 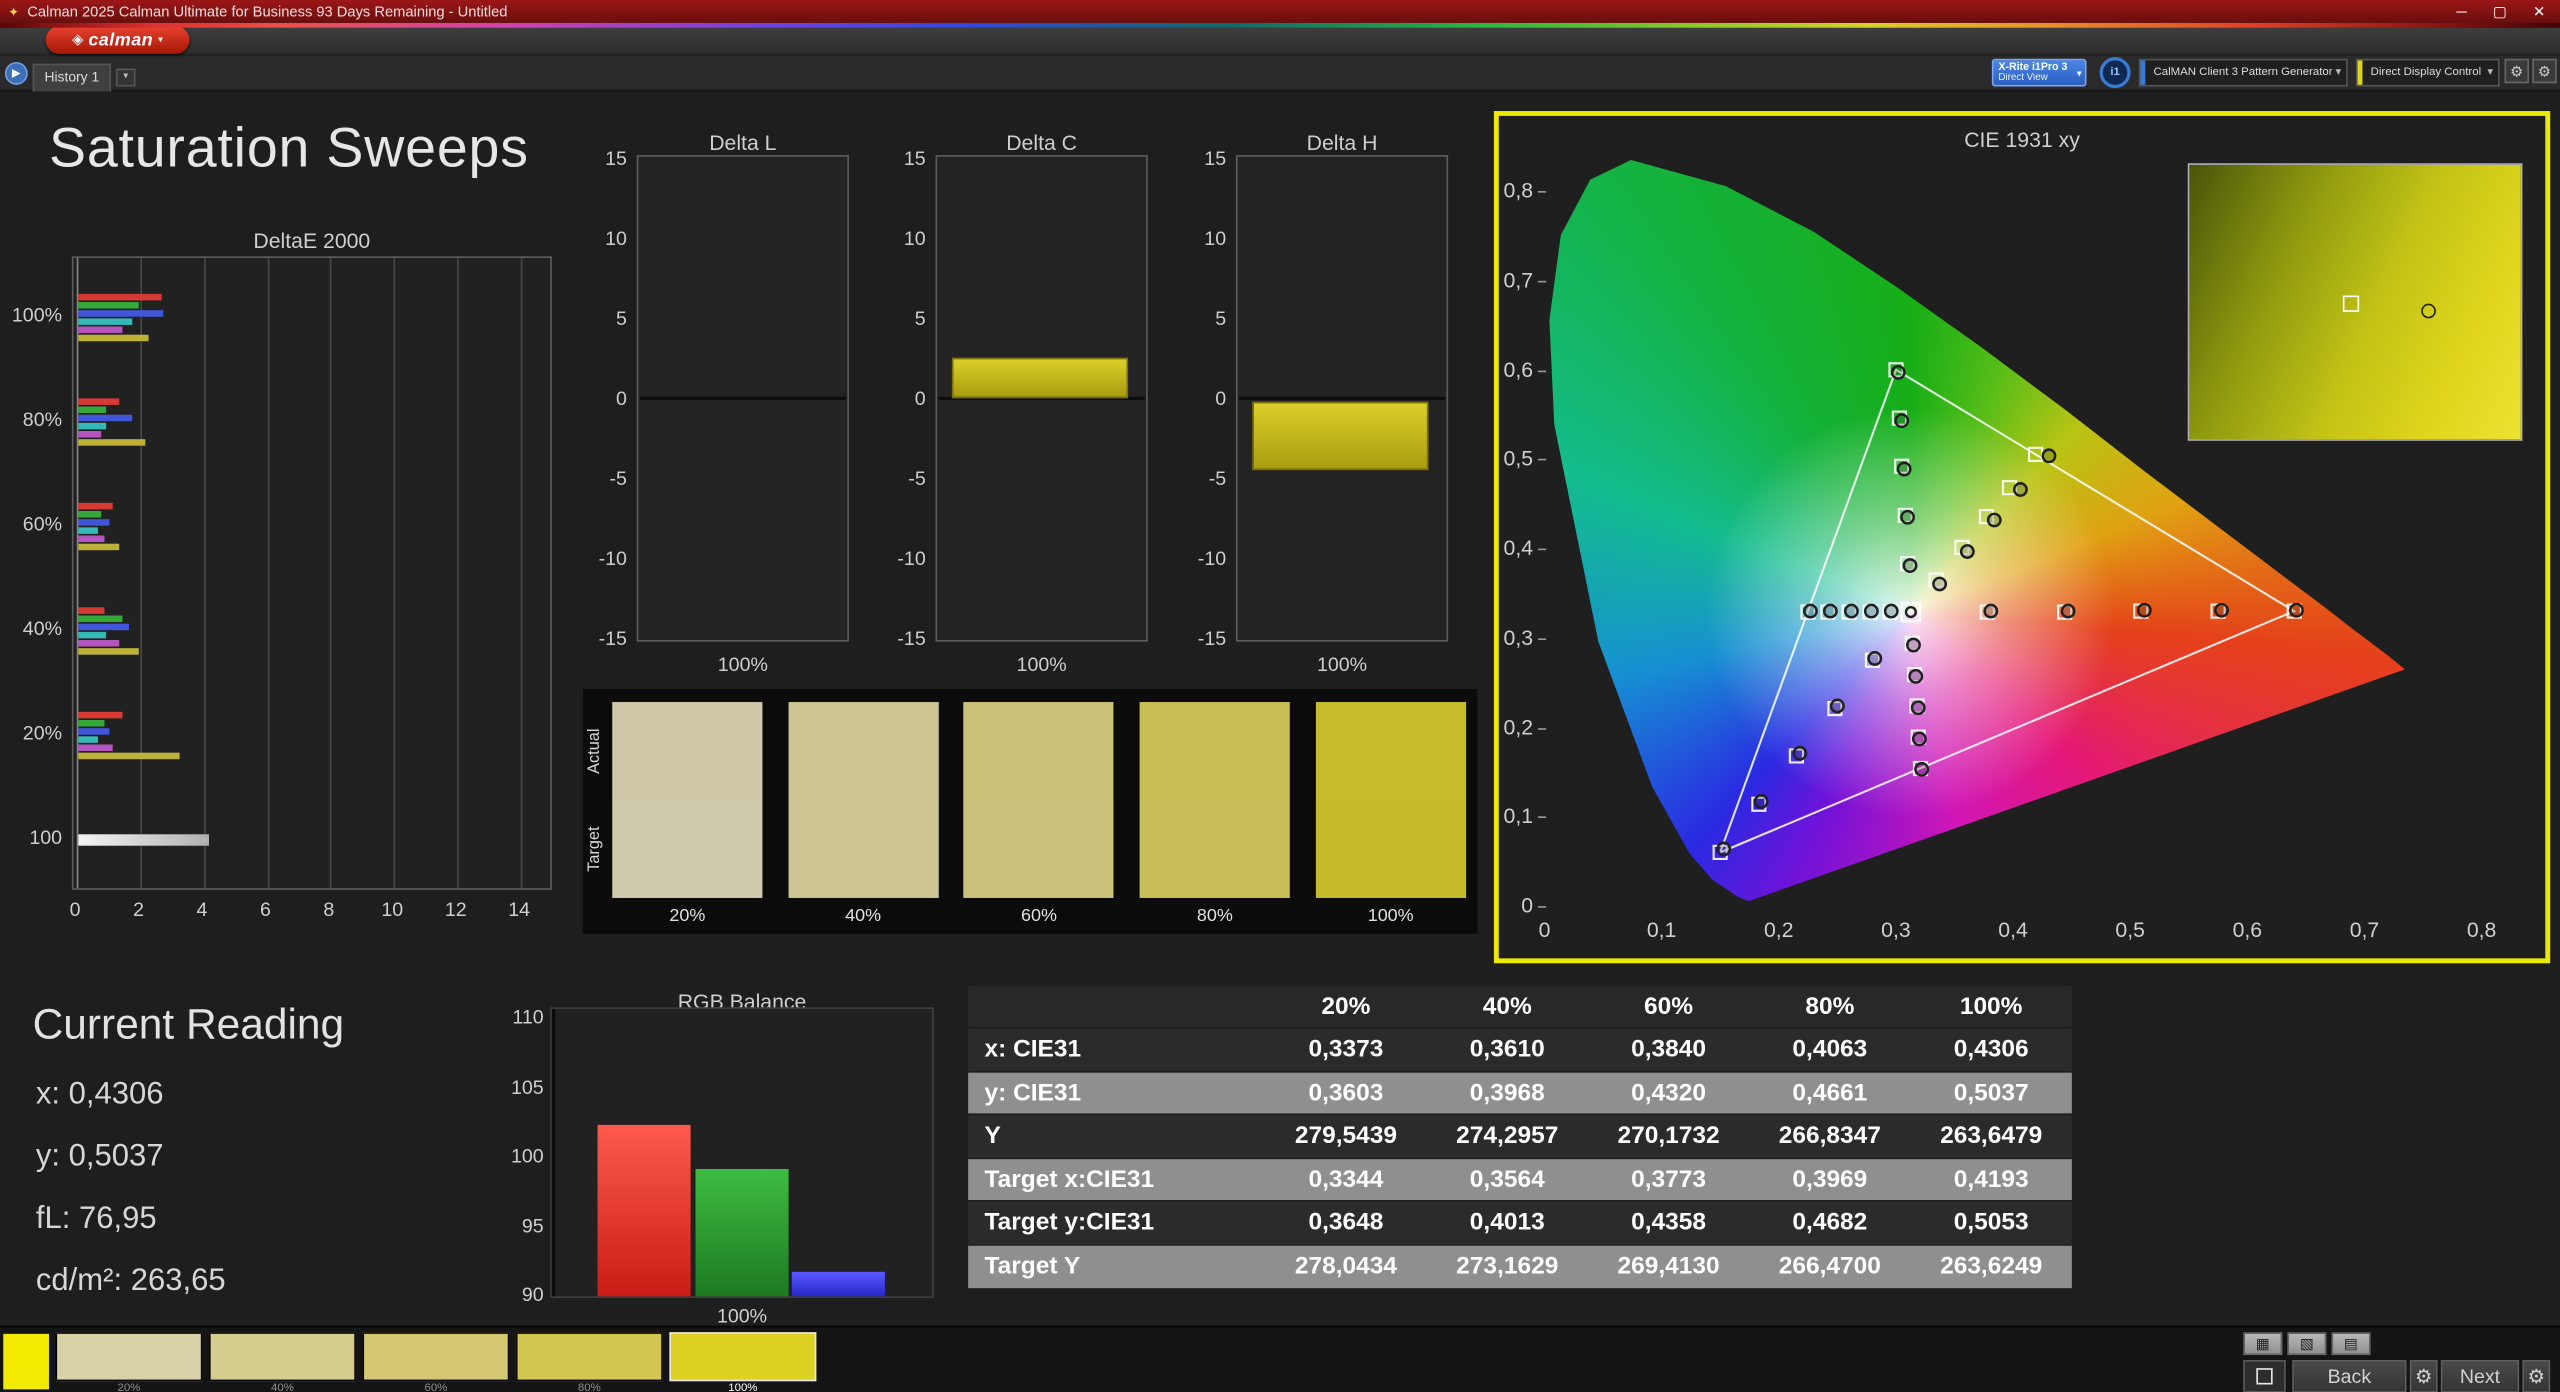 What do you see at coordinates (1214, 848) in the screenshot?
I see `swatch-target-80%` at bounding box center [1214, 848].